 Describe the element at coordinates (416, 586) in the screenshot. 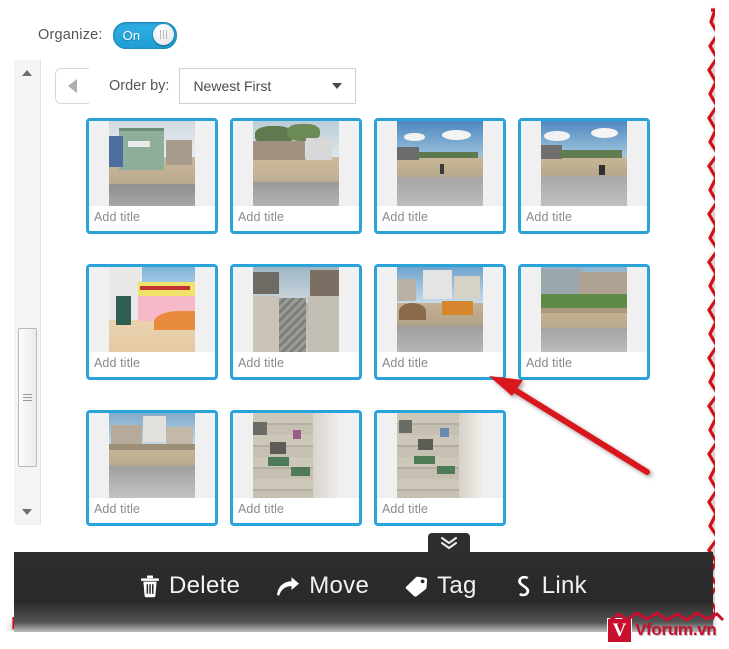

I see `tag-icon` at that location.